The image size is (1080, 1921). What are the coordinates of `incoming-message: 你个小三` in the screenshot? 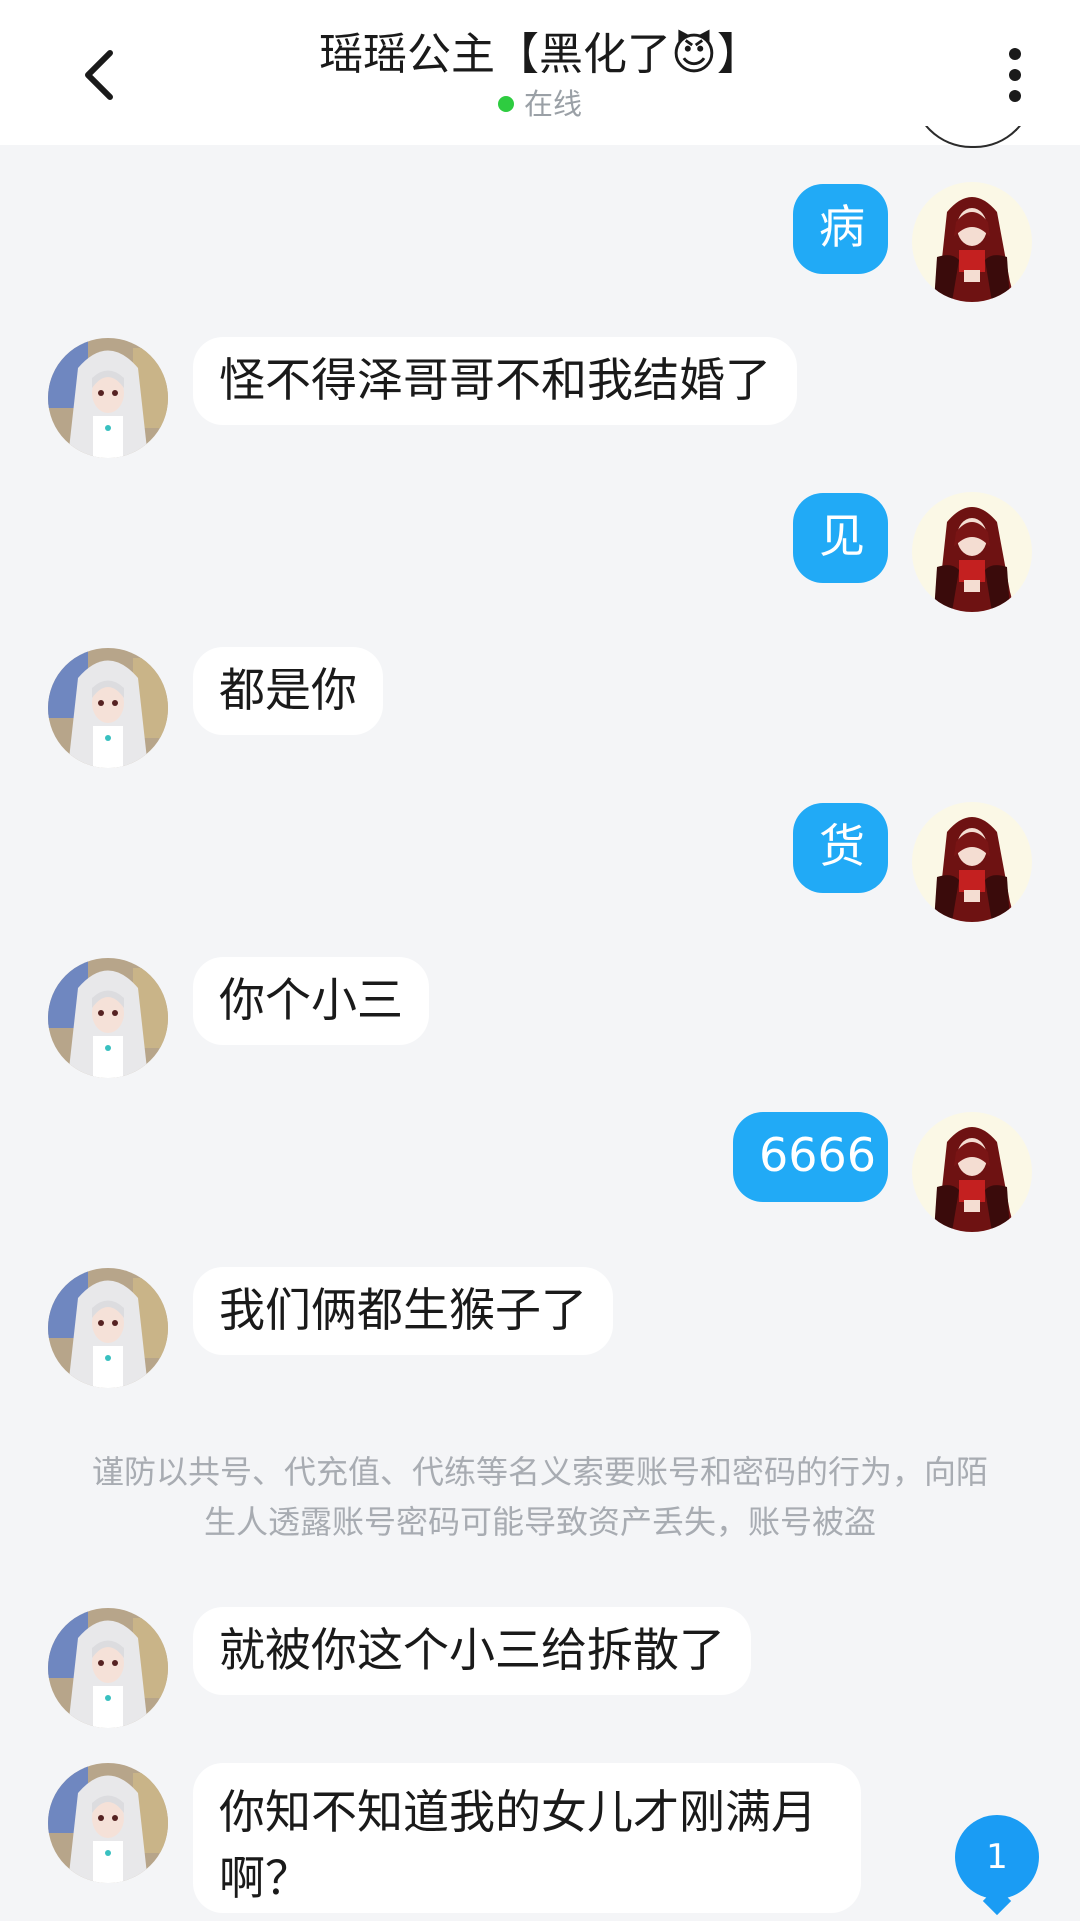 It's located at (311, 1001).